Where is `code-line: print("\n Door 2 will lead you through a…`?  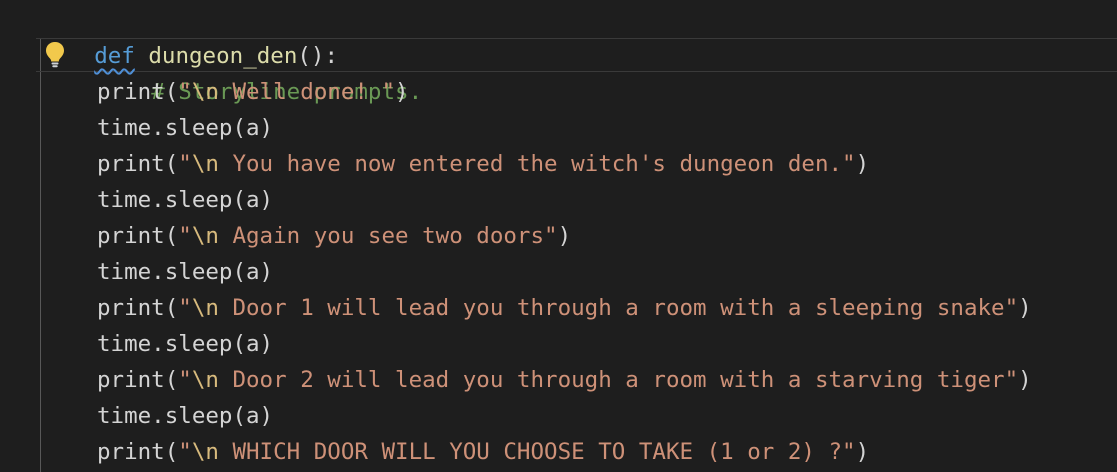 code-line: print("\n Door 2 will lead you through a… is located at coordinates (564, 380).